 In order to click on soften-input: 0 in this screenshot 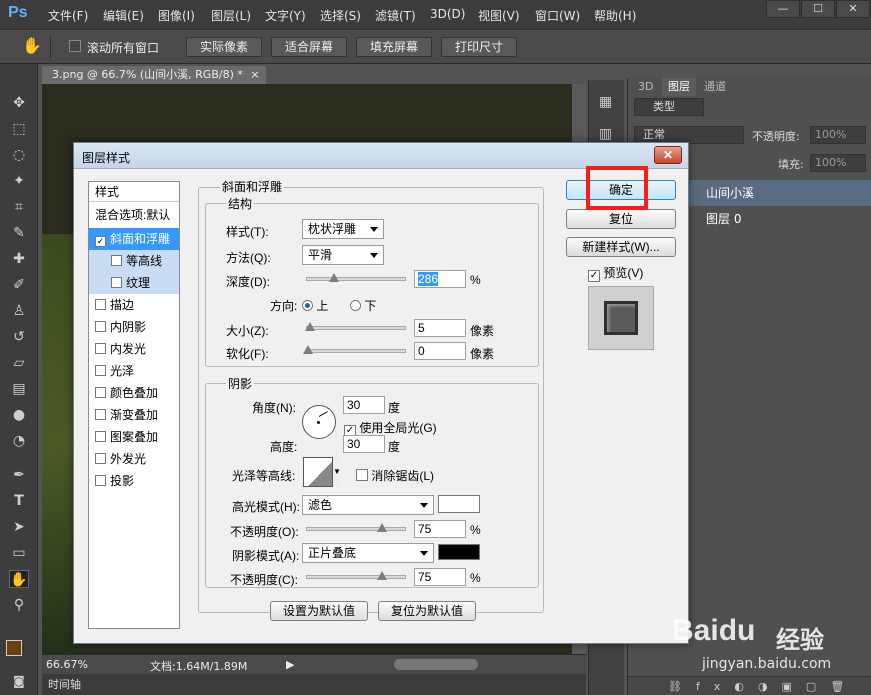, I will do `click(440, 351)`.